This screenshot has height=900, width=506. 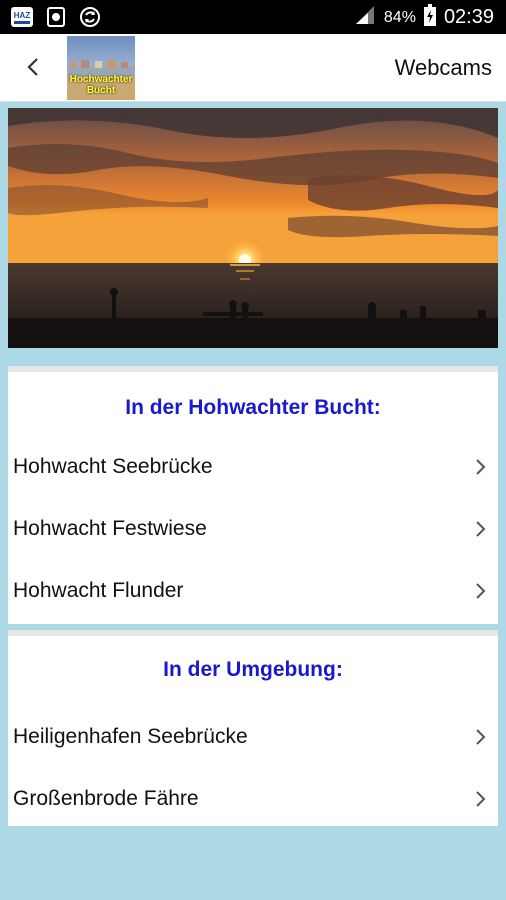 I want to click on app-logo: Hochwachter Bucht, so click(x=101, y=68).